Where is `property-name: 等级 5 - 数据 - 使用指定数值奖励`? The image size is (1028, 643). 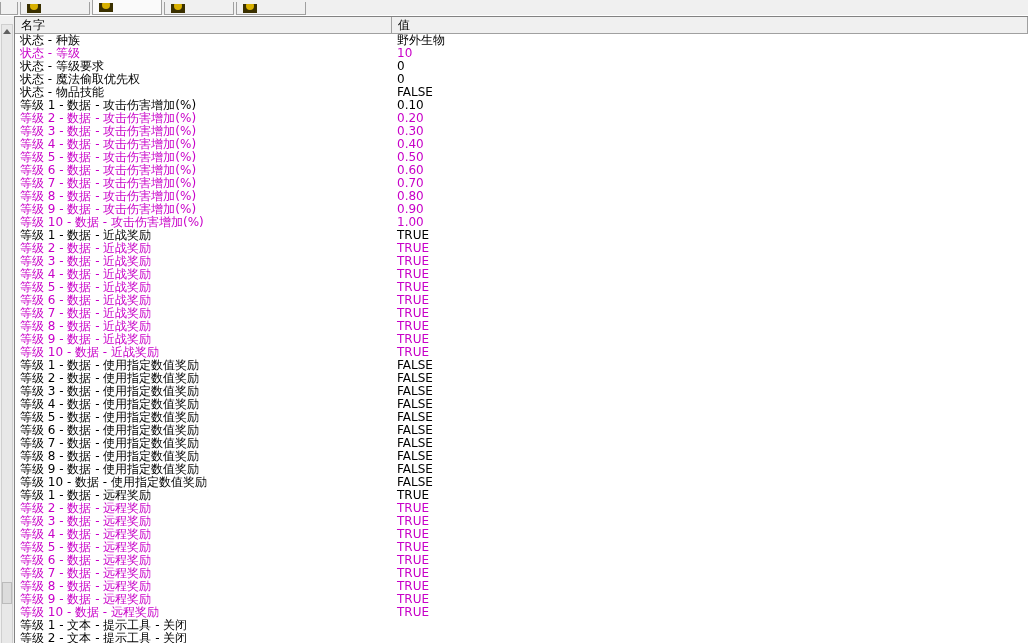 property-name: 等级 5 - 数据 - 使用指定数值奖励 is located at coordinates (110, 417).